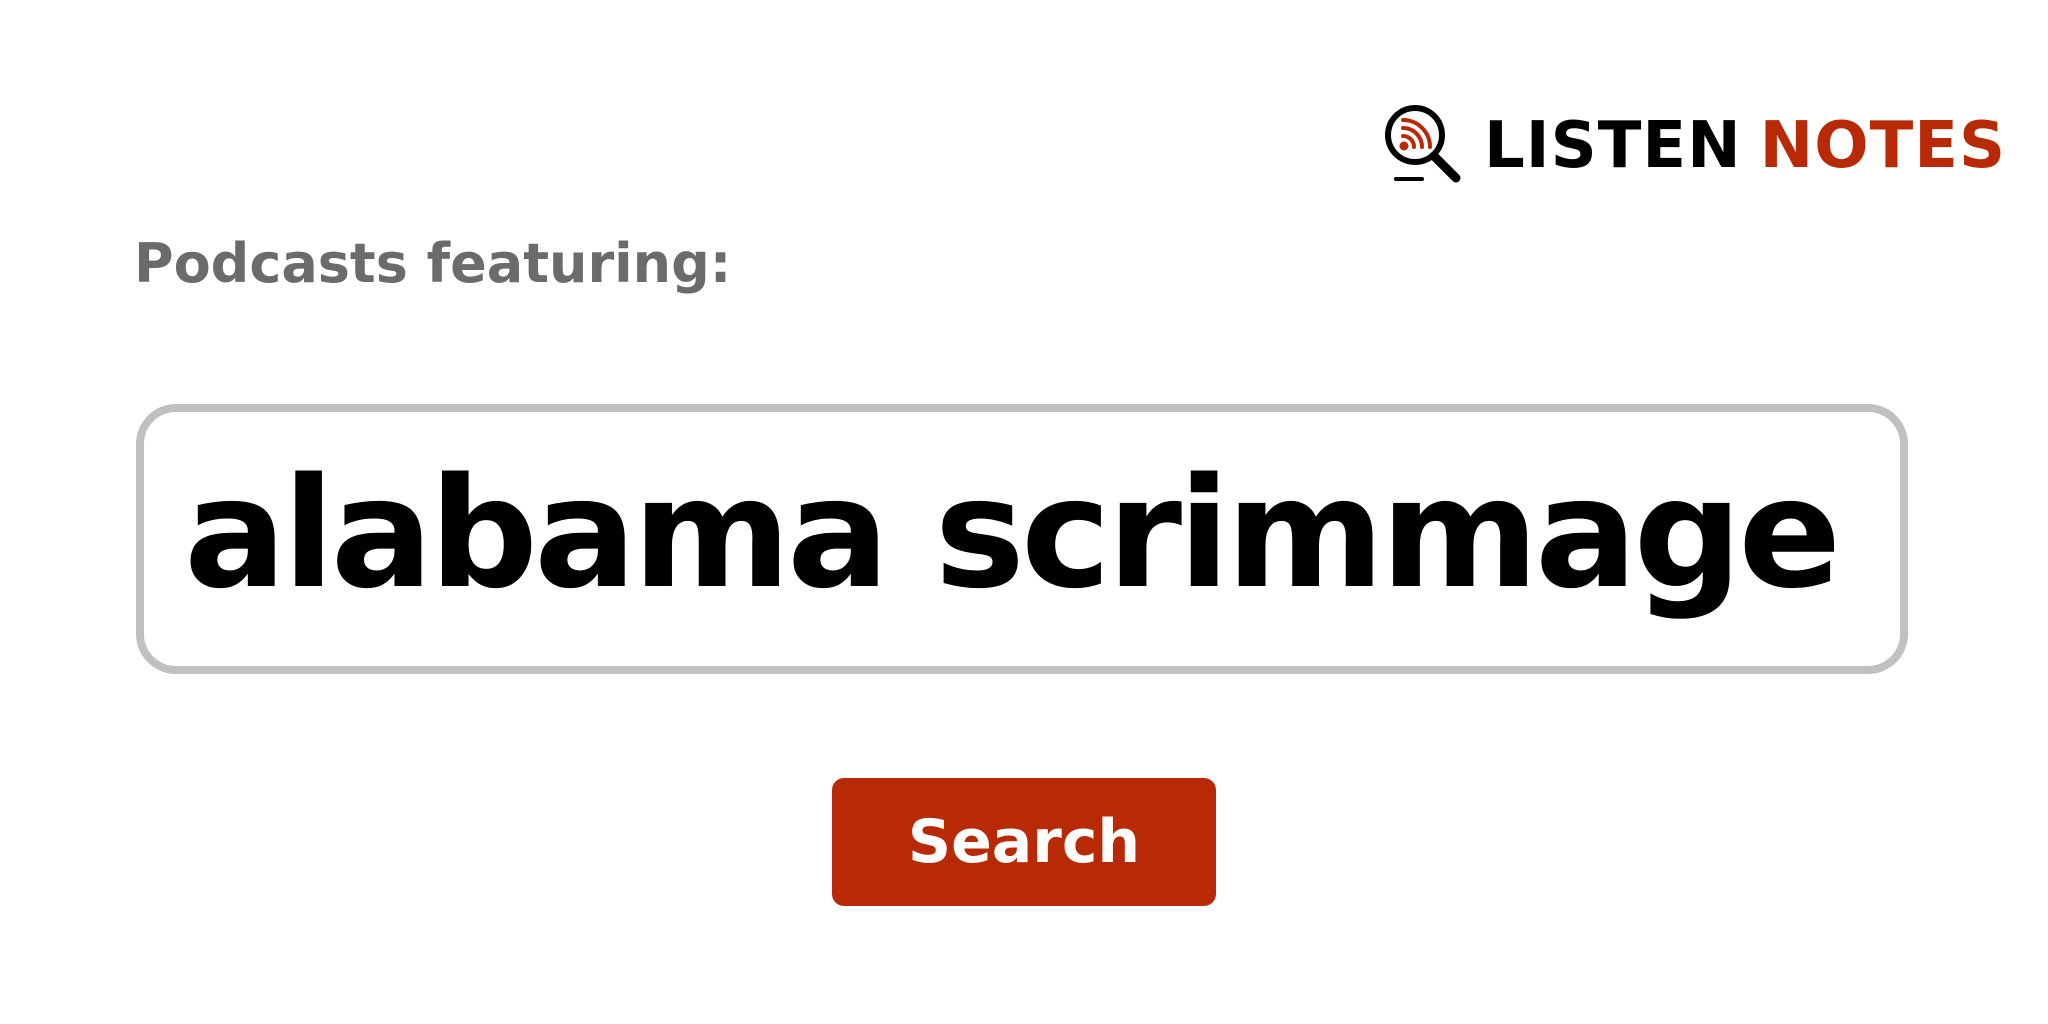 The image size is (2048, 1024). I want to click on magnifier-podcast-icon, so click(1423, 144).